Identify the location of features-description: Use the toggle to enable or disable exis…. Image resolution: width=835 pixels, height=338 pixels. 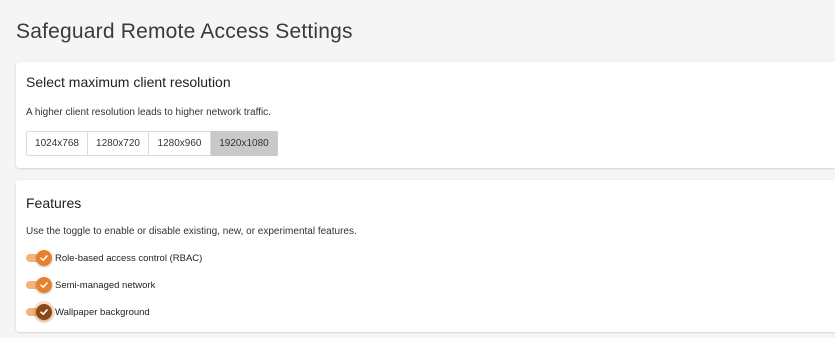
(191, 231).